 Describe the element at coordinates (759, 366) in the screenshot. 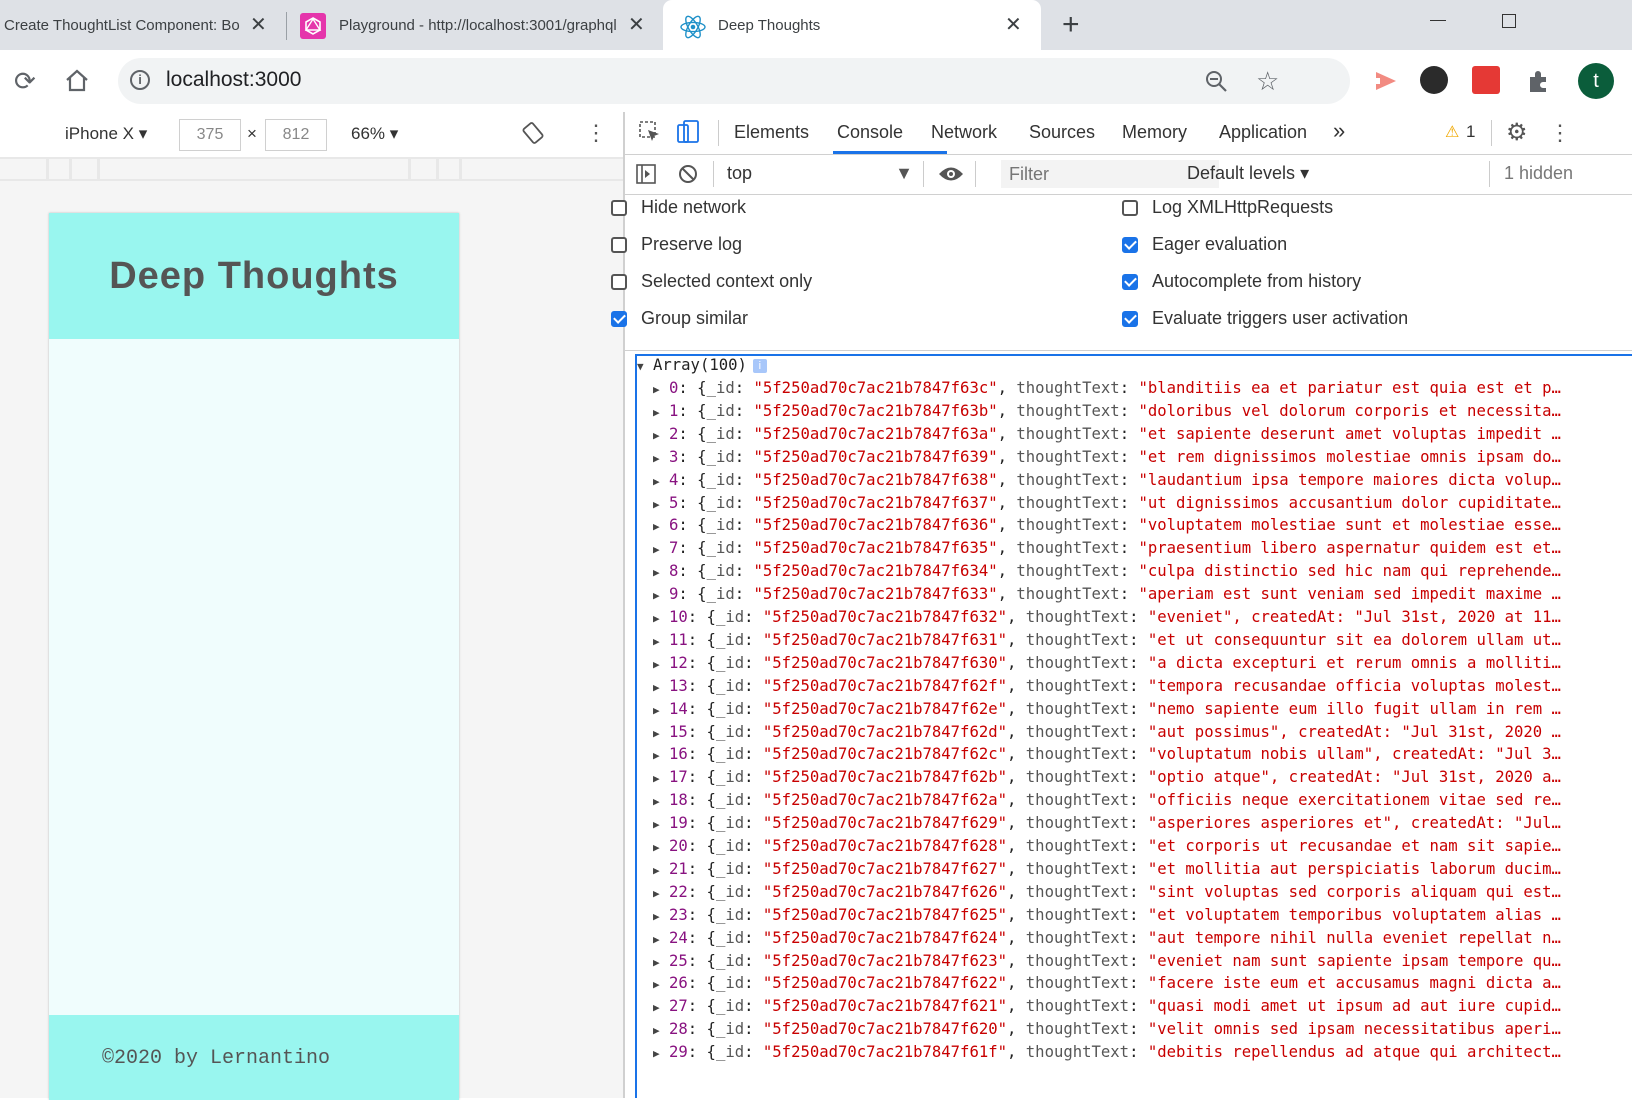

I see `info-badge-icon: i` at that location.